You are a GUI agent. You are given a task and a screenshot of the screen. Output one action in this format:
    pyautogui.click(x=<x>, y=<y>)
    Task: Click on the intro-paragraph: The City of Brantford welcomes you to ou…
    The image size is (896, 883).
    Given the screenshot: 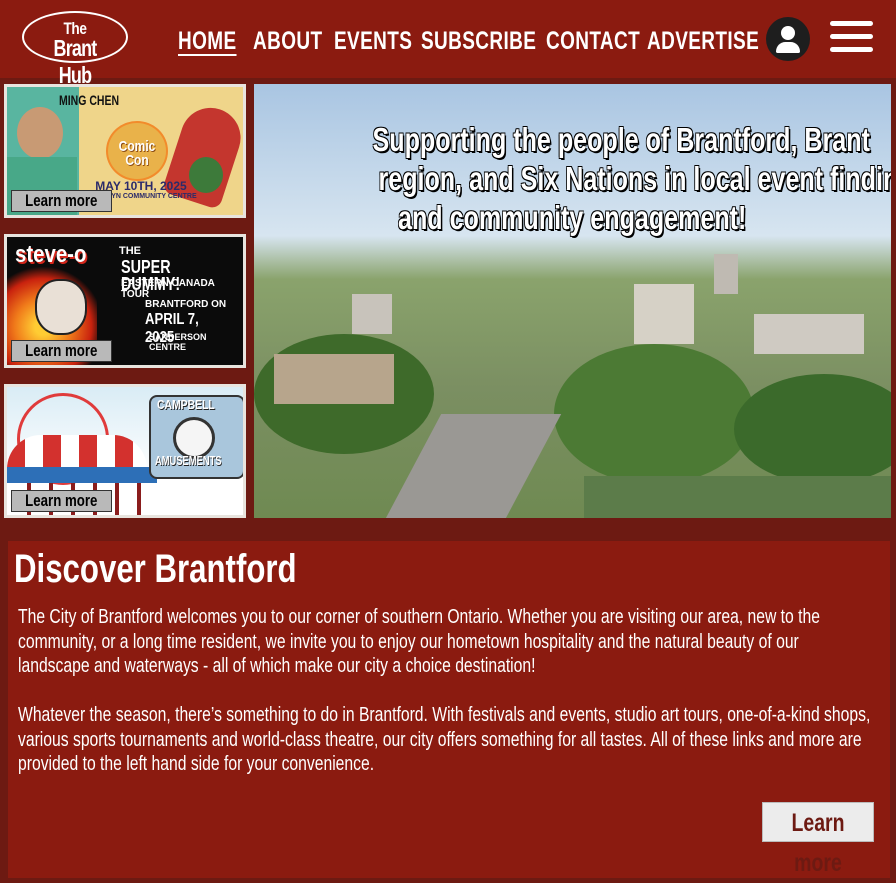 What is the action you would take?
    pyautogui.click(x=419, y=641)
    